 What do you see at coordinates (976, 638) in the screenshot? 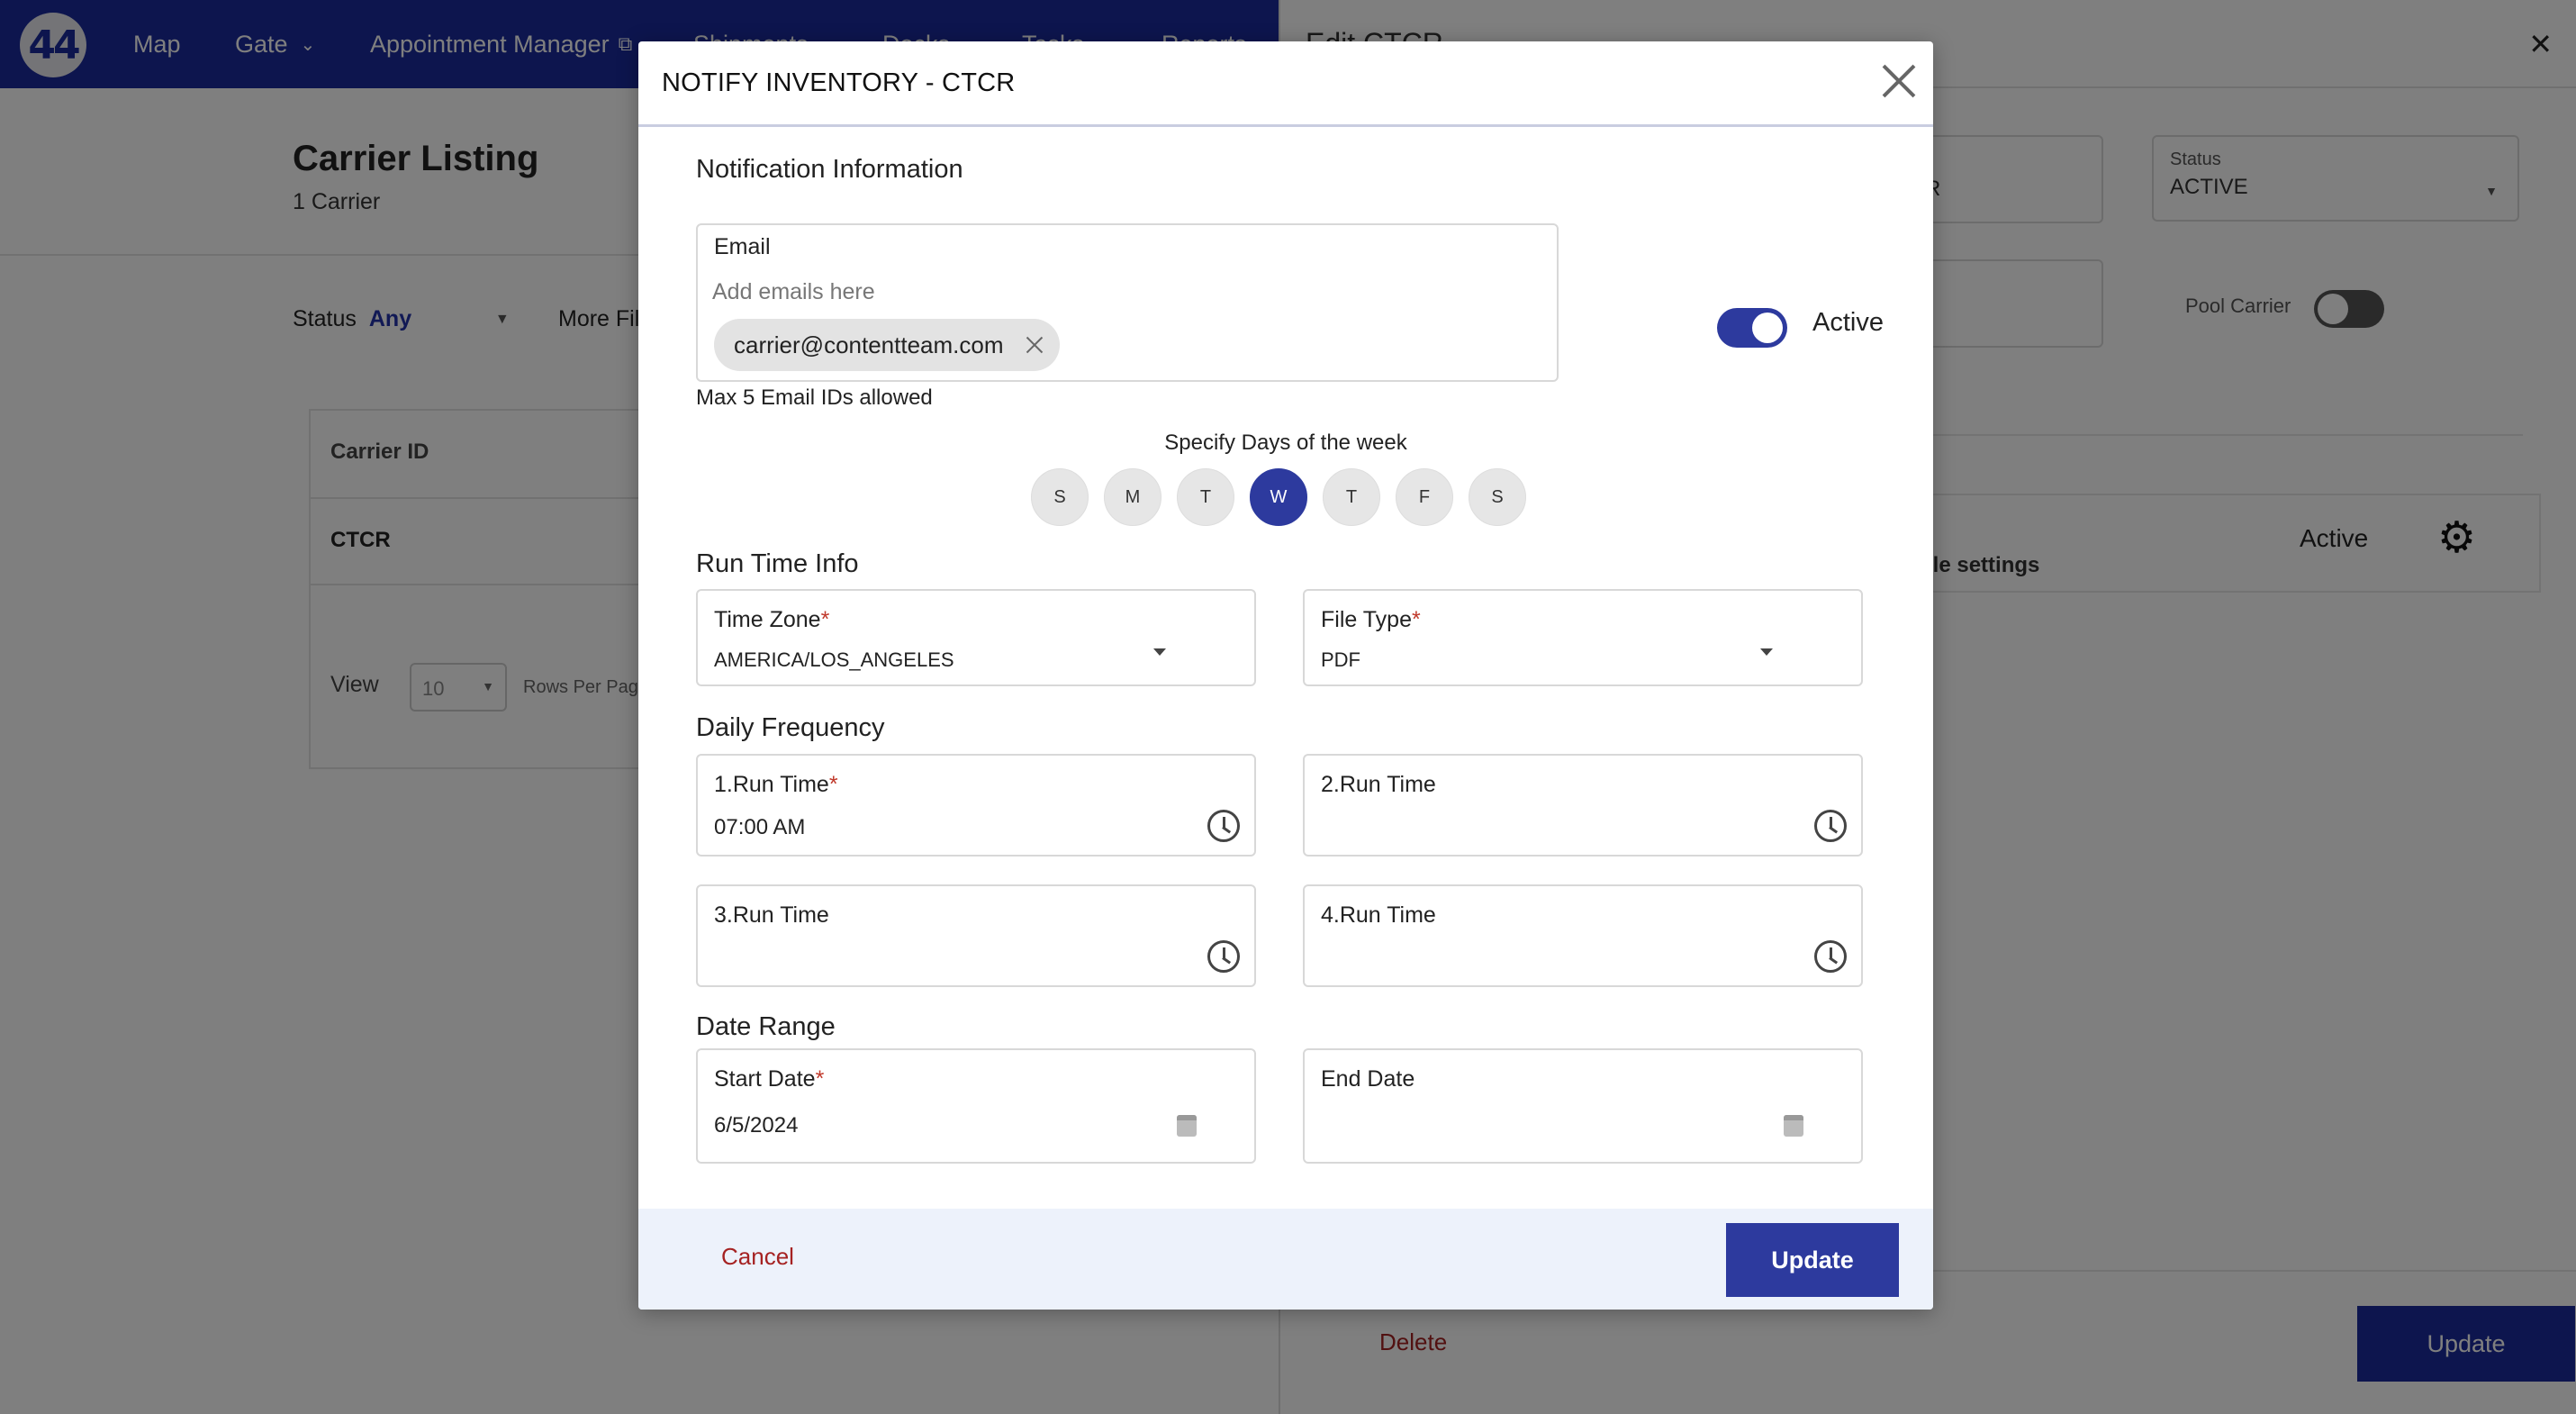
I see `time-zone-select: Time Zone* AMERICA/LOS_ANGELES` at bounding box center [976, 638].